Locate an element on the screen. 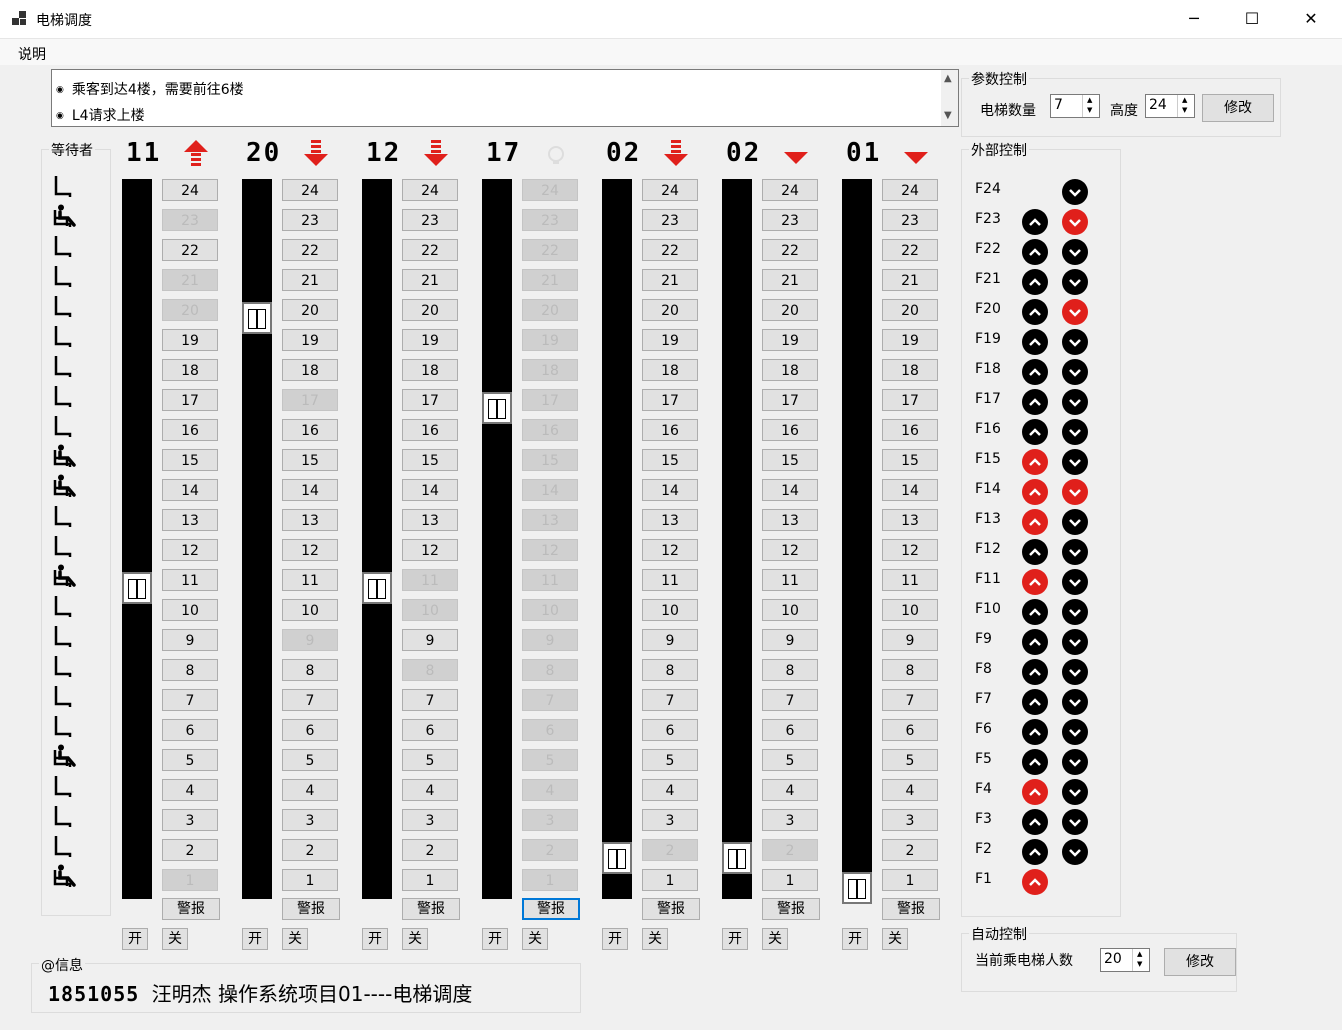 The width and height of the screenshot is (1342, 1030). floor-button-12: 12 is located at coordinates (310, 550).